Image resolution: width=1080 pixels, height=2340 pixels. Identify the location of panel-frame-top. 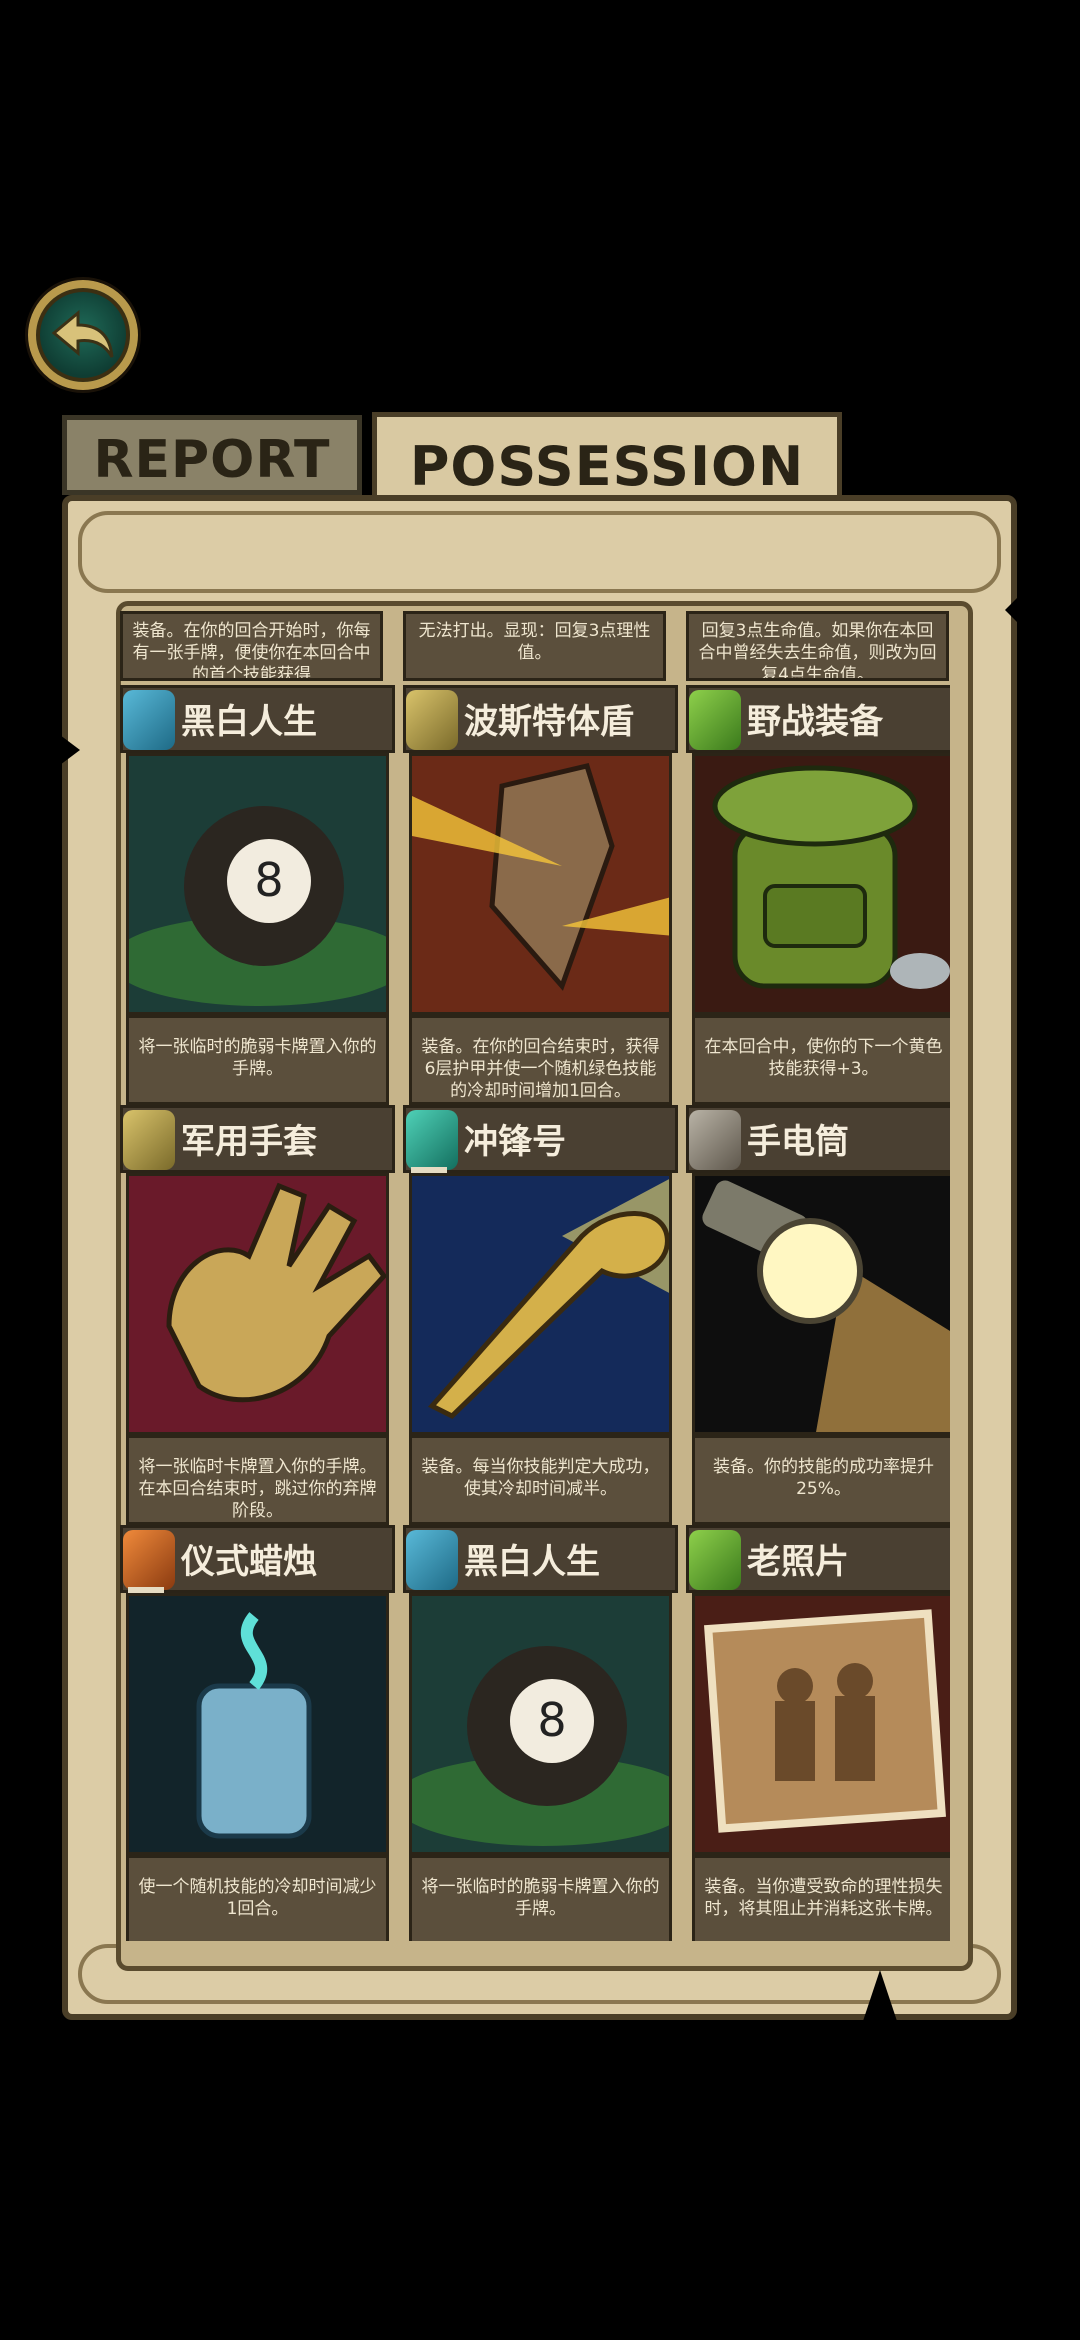
(539, 552).